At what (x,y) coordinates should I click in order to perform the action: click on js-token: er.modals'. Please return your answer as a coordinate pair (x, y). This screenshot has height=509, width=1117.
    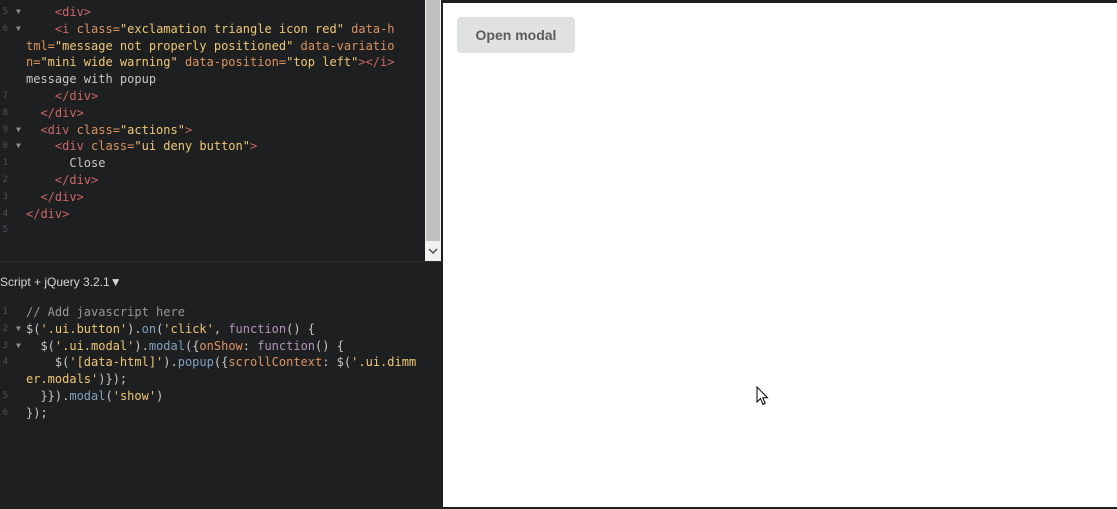
    Looking at the image, I should click on (62, 379).